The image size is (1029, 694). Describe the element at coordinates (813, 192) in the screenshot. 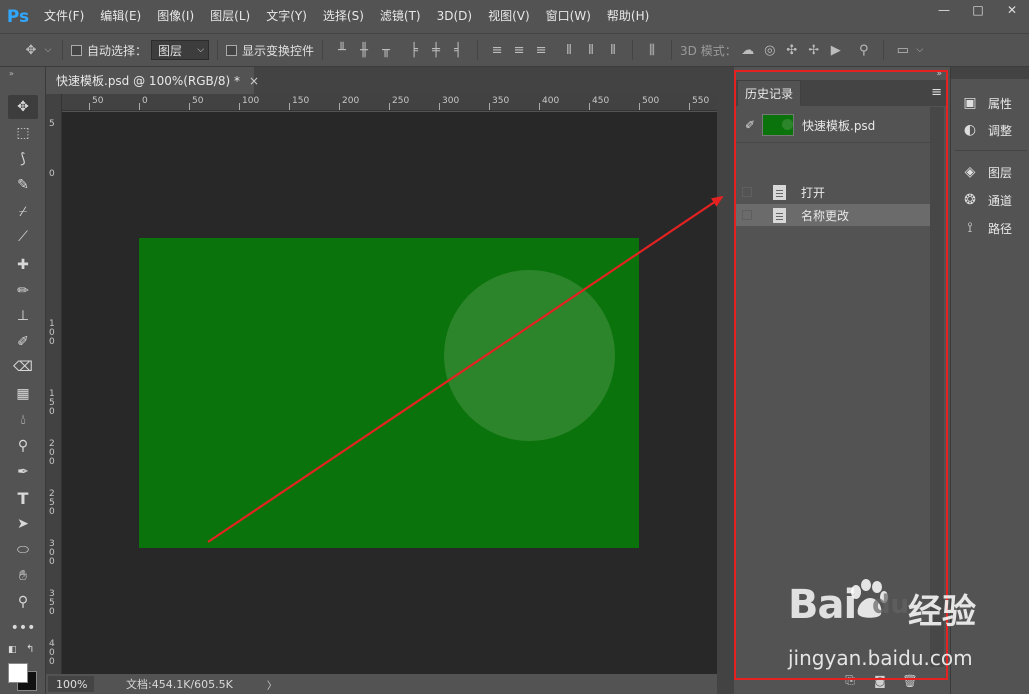

I see `history-state-label: 打开` at that location.